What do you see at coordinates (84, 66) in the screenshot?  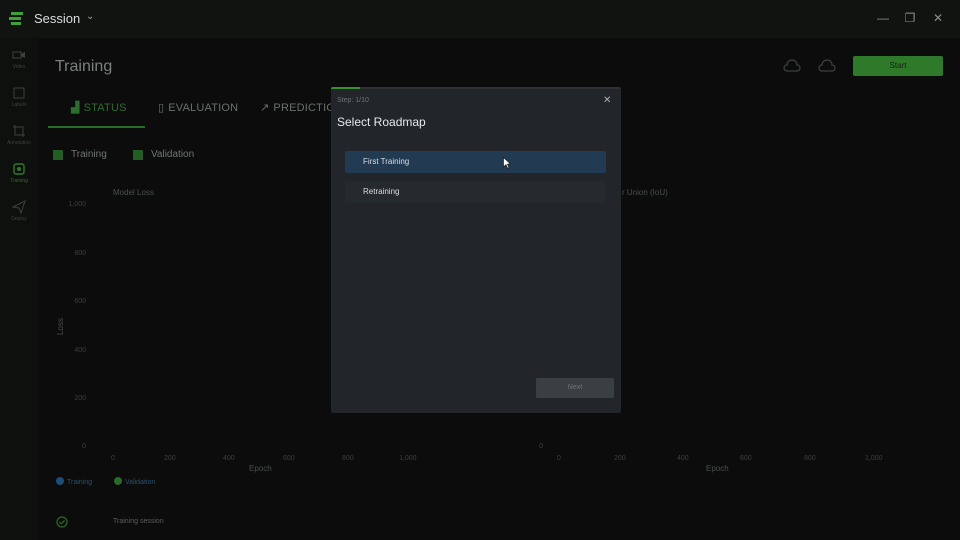 I see `page-title: Training` at bounding box center [84, 66].